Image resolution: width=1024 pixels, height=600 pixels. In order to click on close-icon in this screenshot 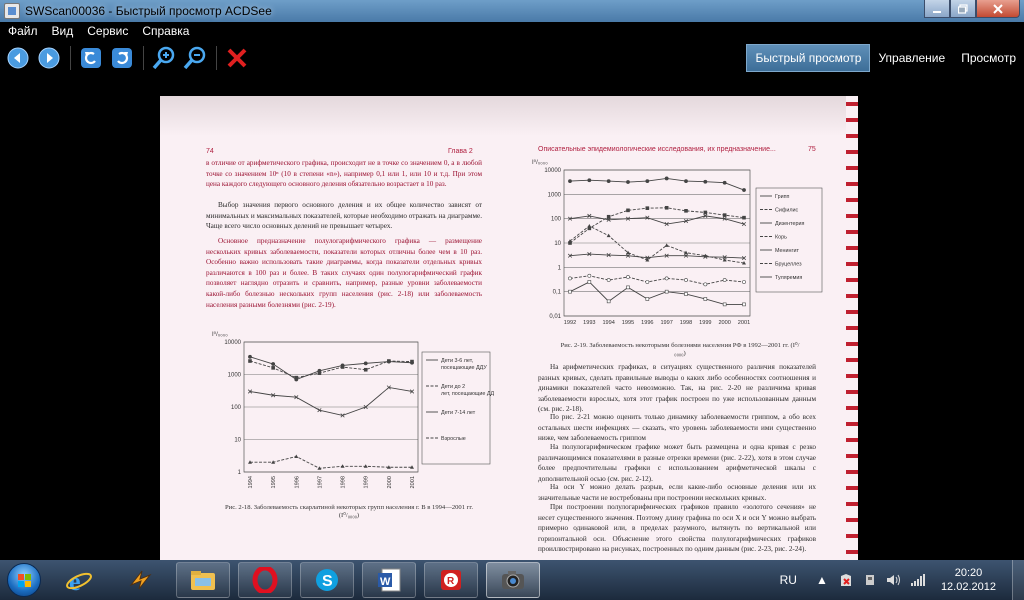, I will do `click(998, 8)`.